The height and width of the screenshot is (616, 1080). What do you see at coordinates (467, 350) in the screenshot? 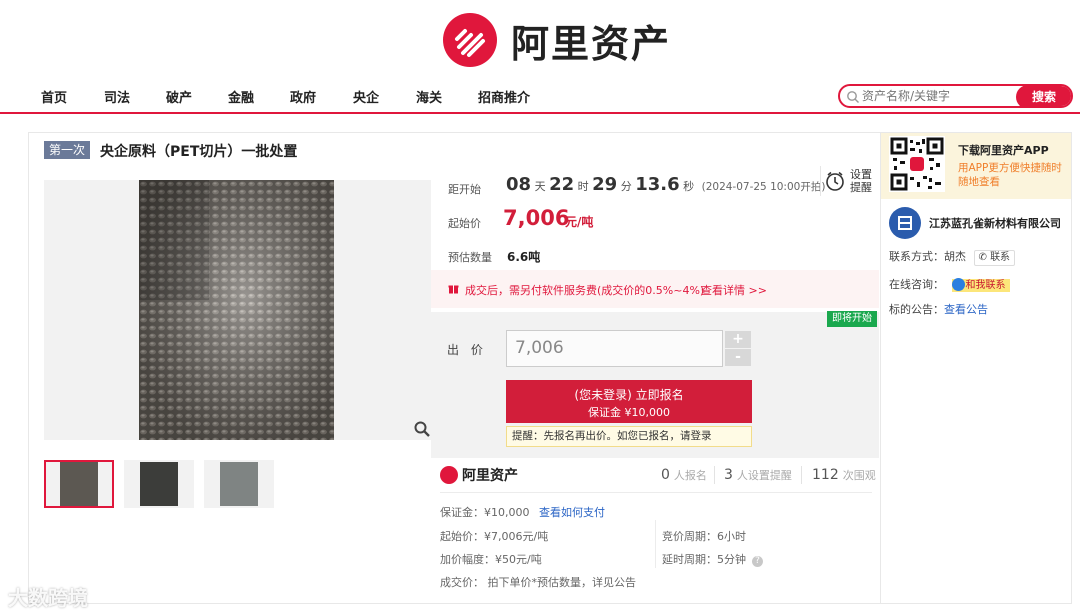
I see `bid-label: 出 价` at bounding box center [467, 350].